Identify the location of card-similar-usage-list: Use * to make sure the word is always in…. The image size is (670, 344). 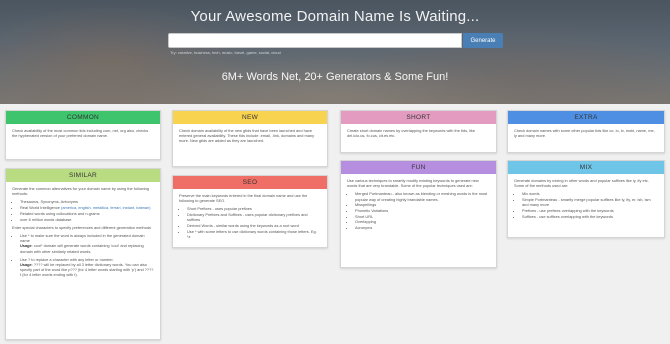
(83, 255).